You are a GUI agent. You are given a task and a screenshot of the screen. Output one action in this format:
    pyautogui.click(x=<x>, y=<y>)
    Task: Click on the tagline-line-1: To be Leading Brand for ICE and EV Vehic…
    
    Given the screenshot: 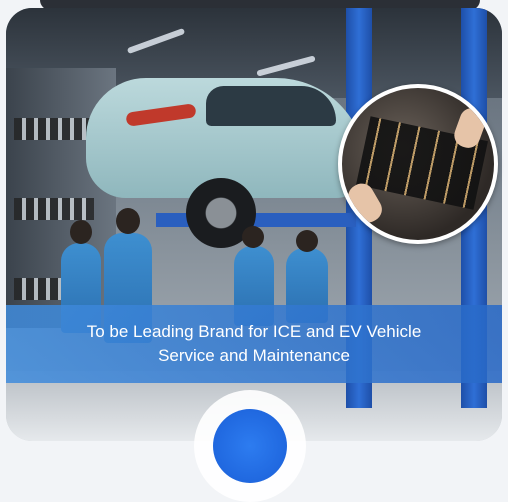 What is the action you would take?
    pyautogui.click(x=254, y=331)
    